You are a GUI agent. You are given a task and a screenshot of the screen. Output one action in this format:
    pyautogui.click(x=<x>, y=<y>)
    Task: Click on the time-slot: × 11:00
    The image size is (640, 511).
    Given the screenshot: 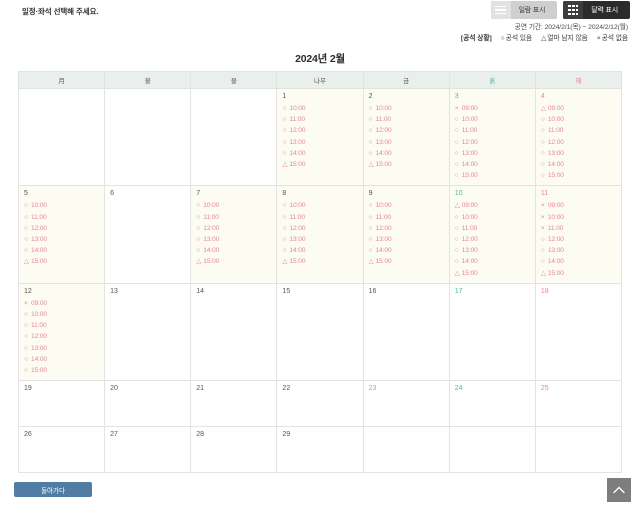 What is the action you would take?
    pyautogui.click(x=581, y=228)
    